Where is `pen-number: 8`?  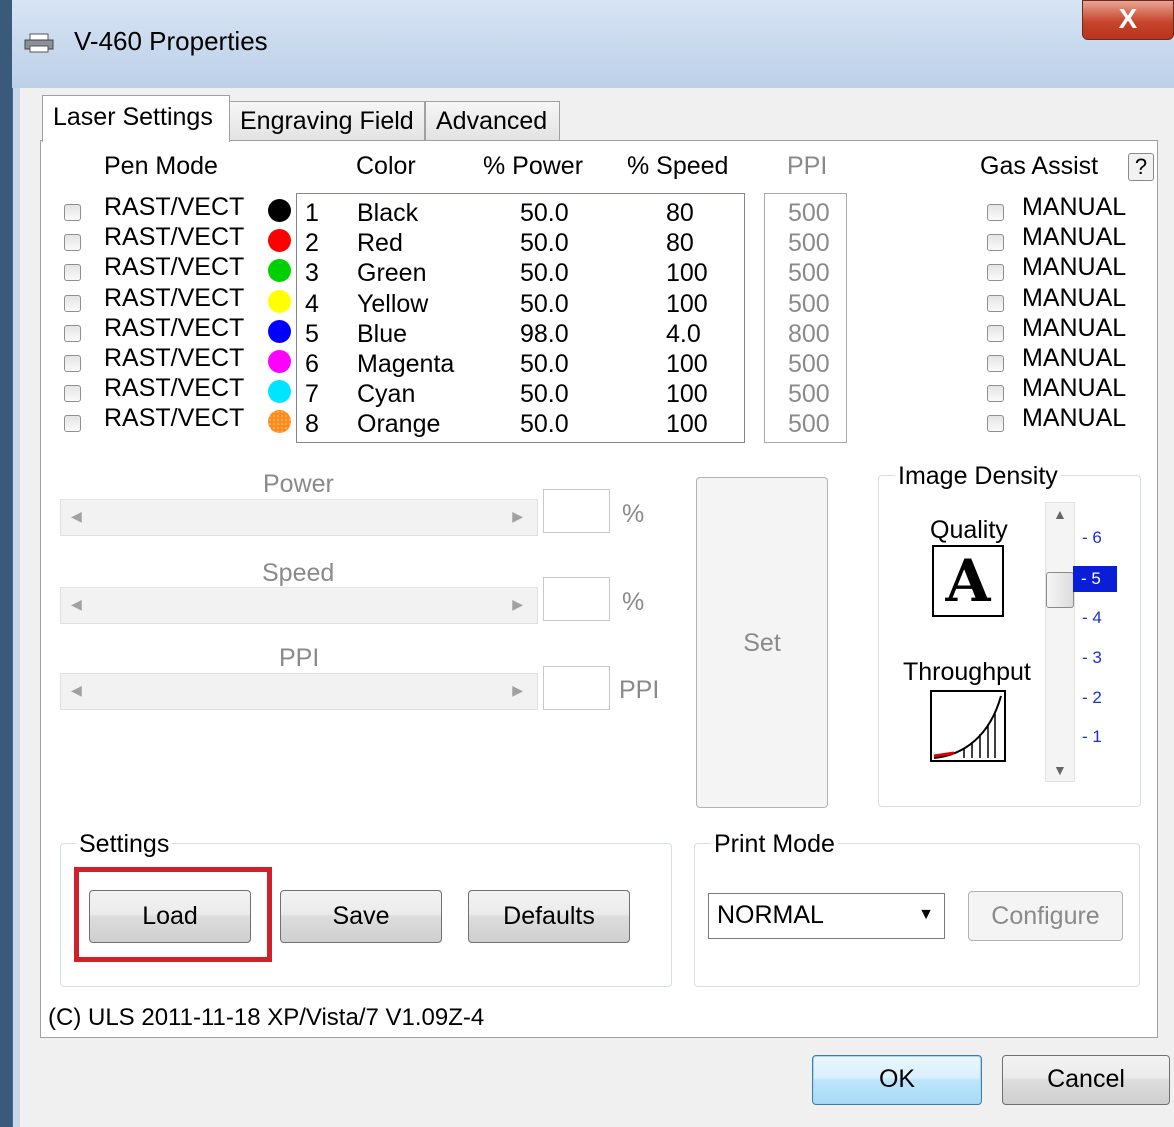 pen-number: 8 is located at coordinates (312, 424).